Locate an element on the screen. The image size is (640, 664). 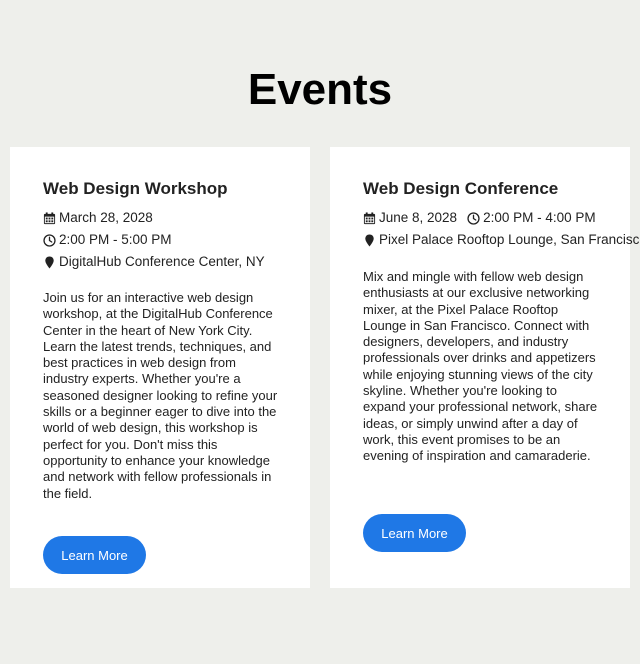
event-date: June 8, 2028 is located at coordinates (418, 217).